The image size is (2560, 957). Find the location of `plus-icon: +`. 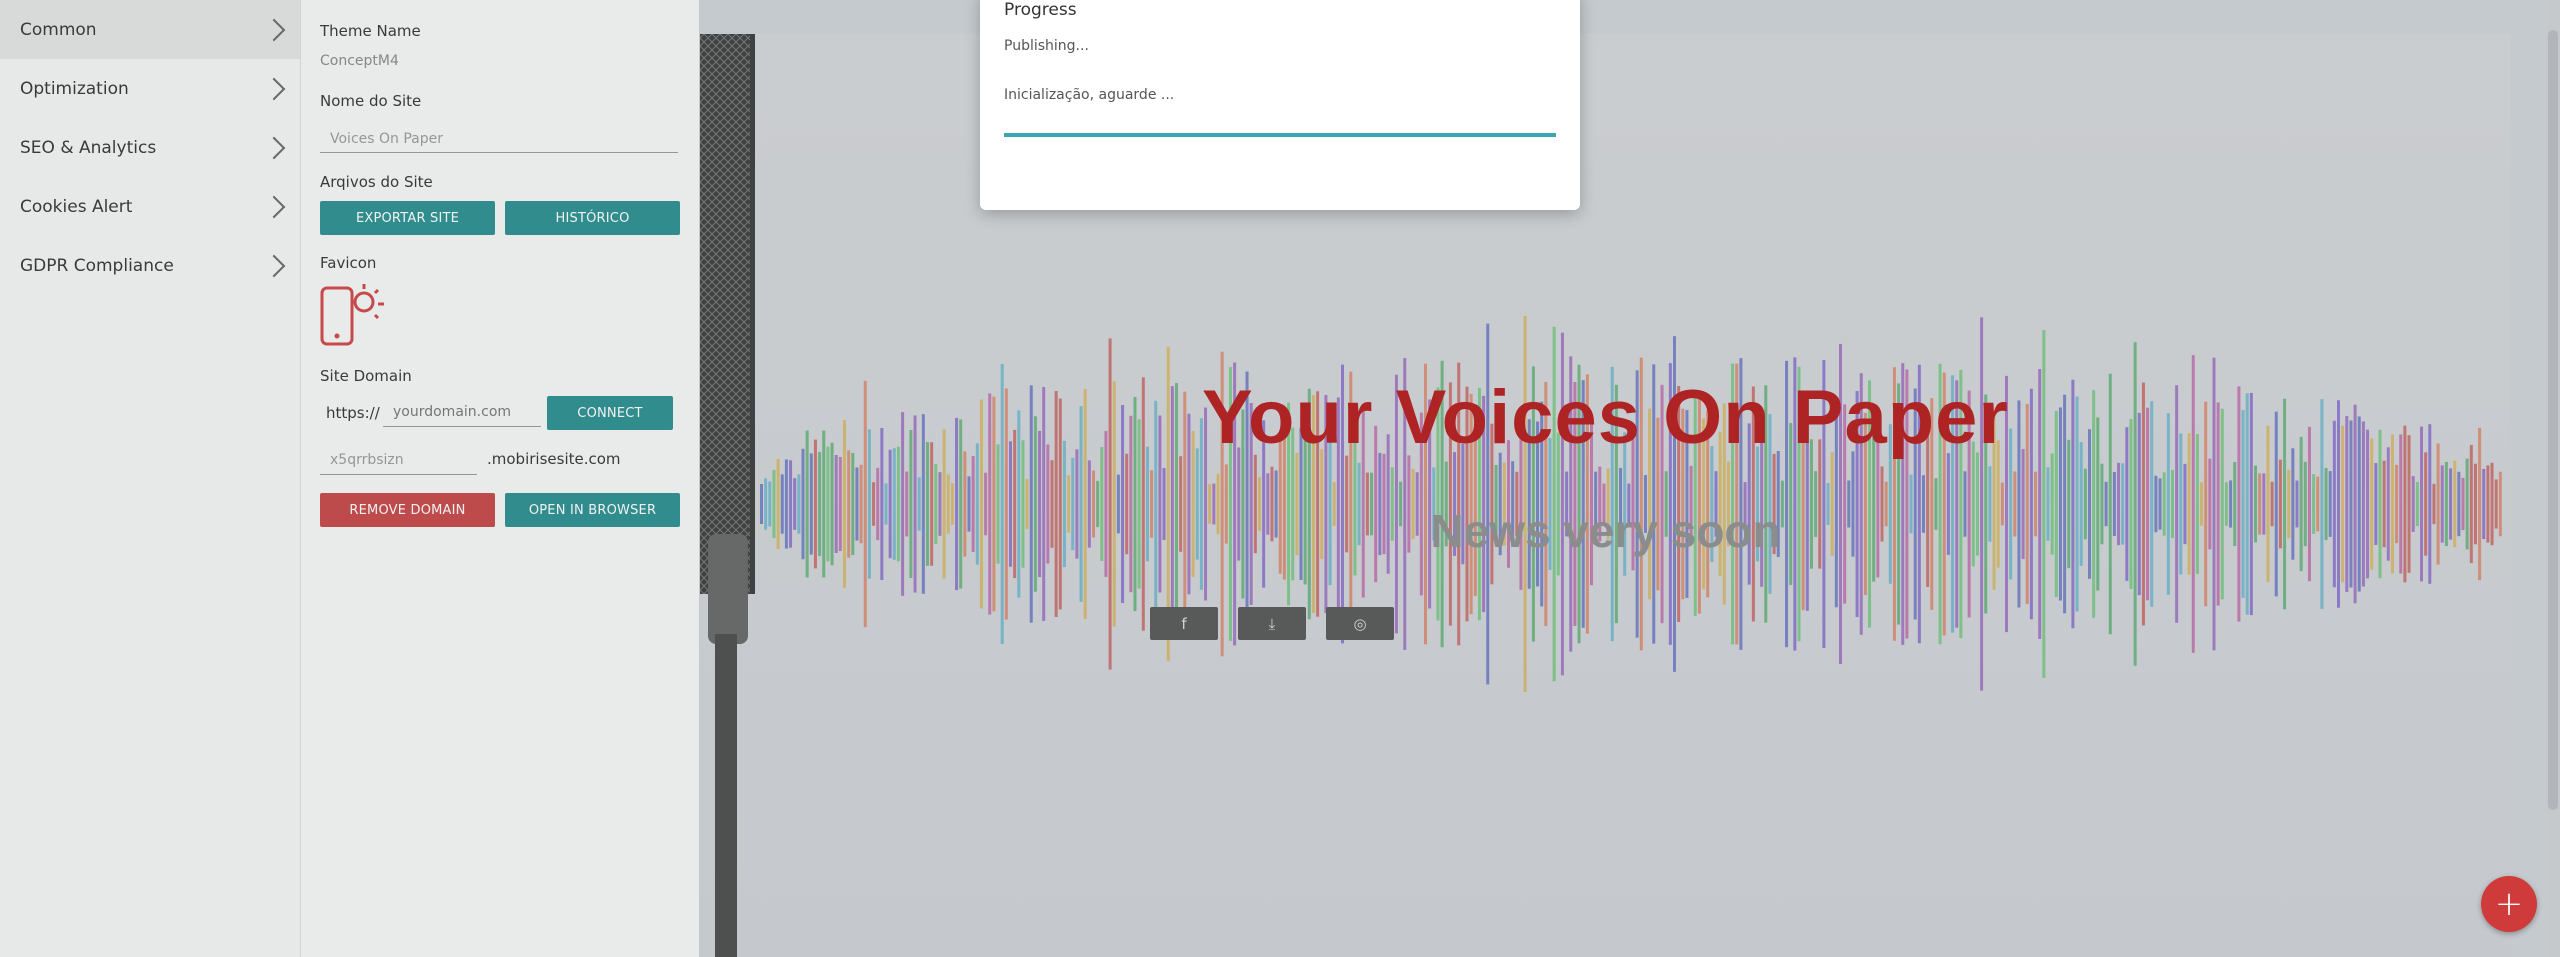

plus-icon: + is located at coordinates (2509, 904).